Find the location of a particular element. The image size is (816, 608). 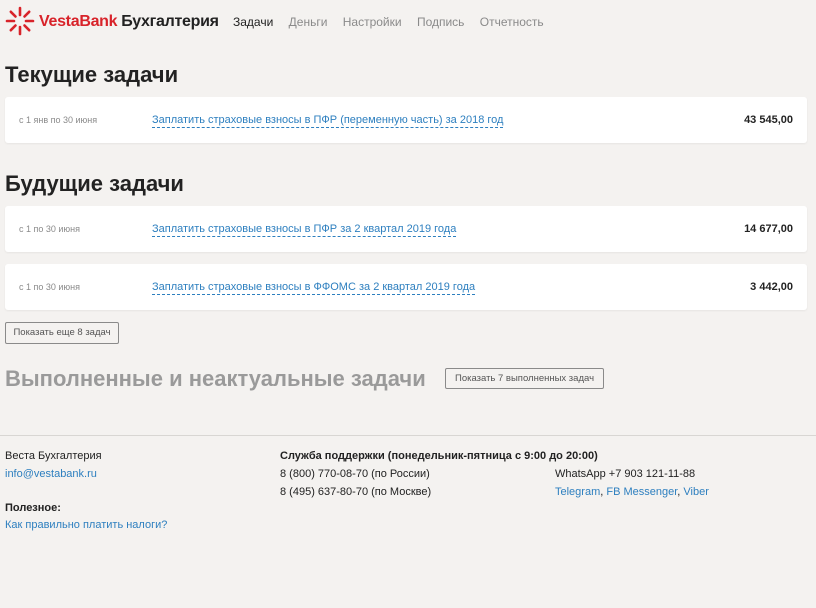

footer-company: Веста Бухгалтерия is located at coordinates (53, 456).